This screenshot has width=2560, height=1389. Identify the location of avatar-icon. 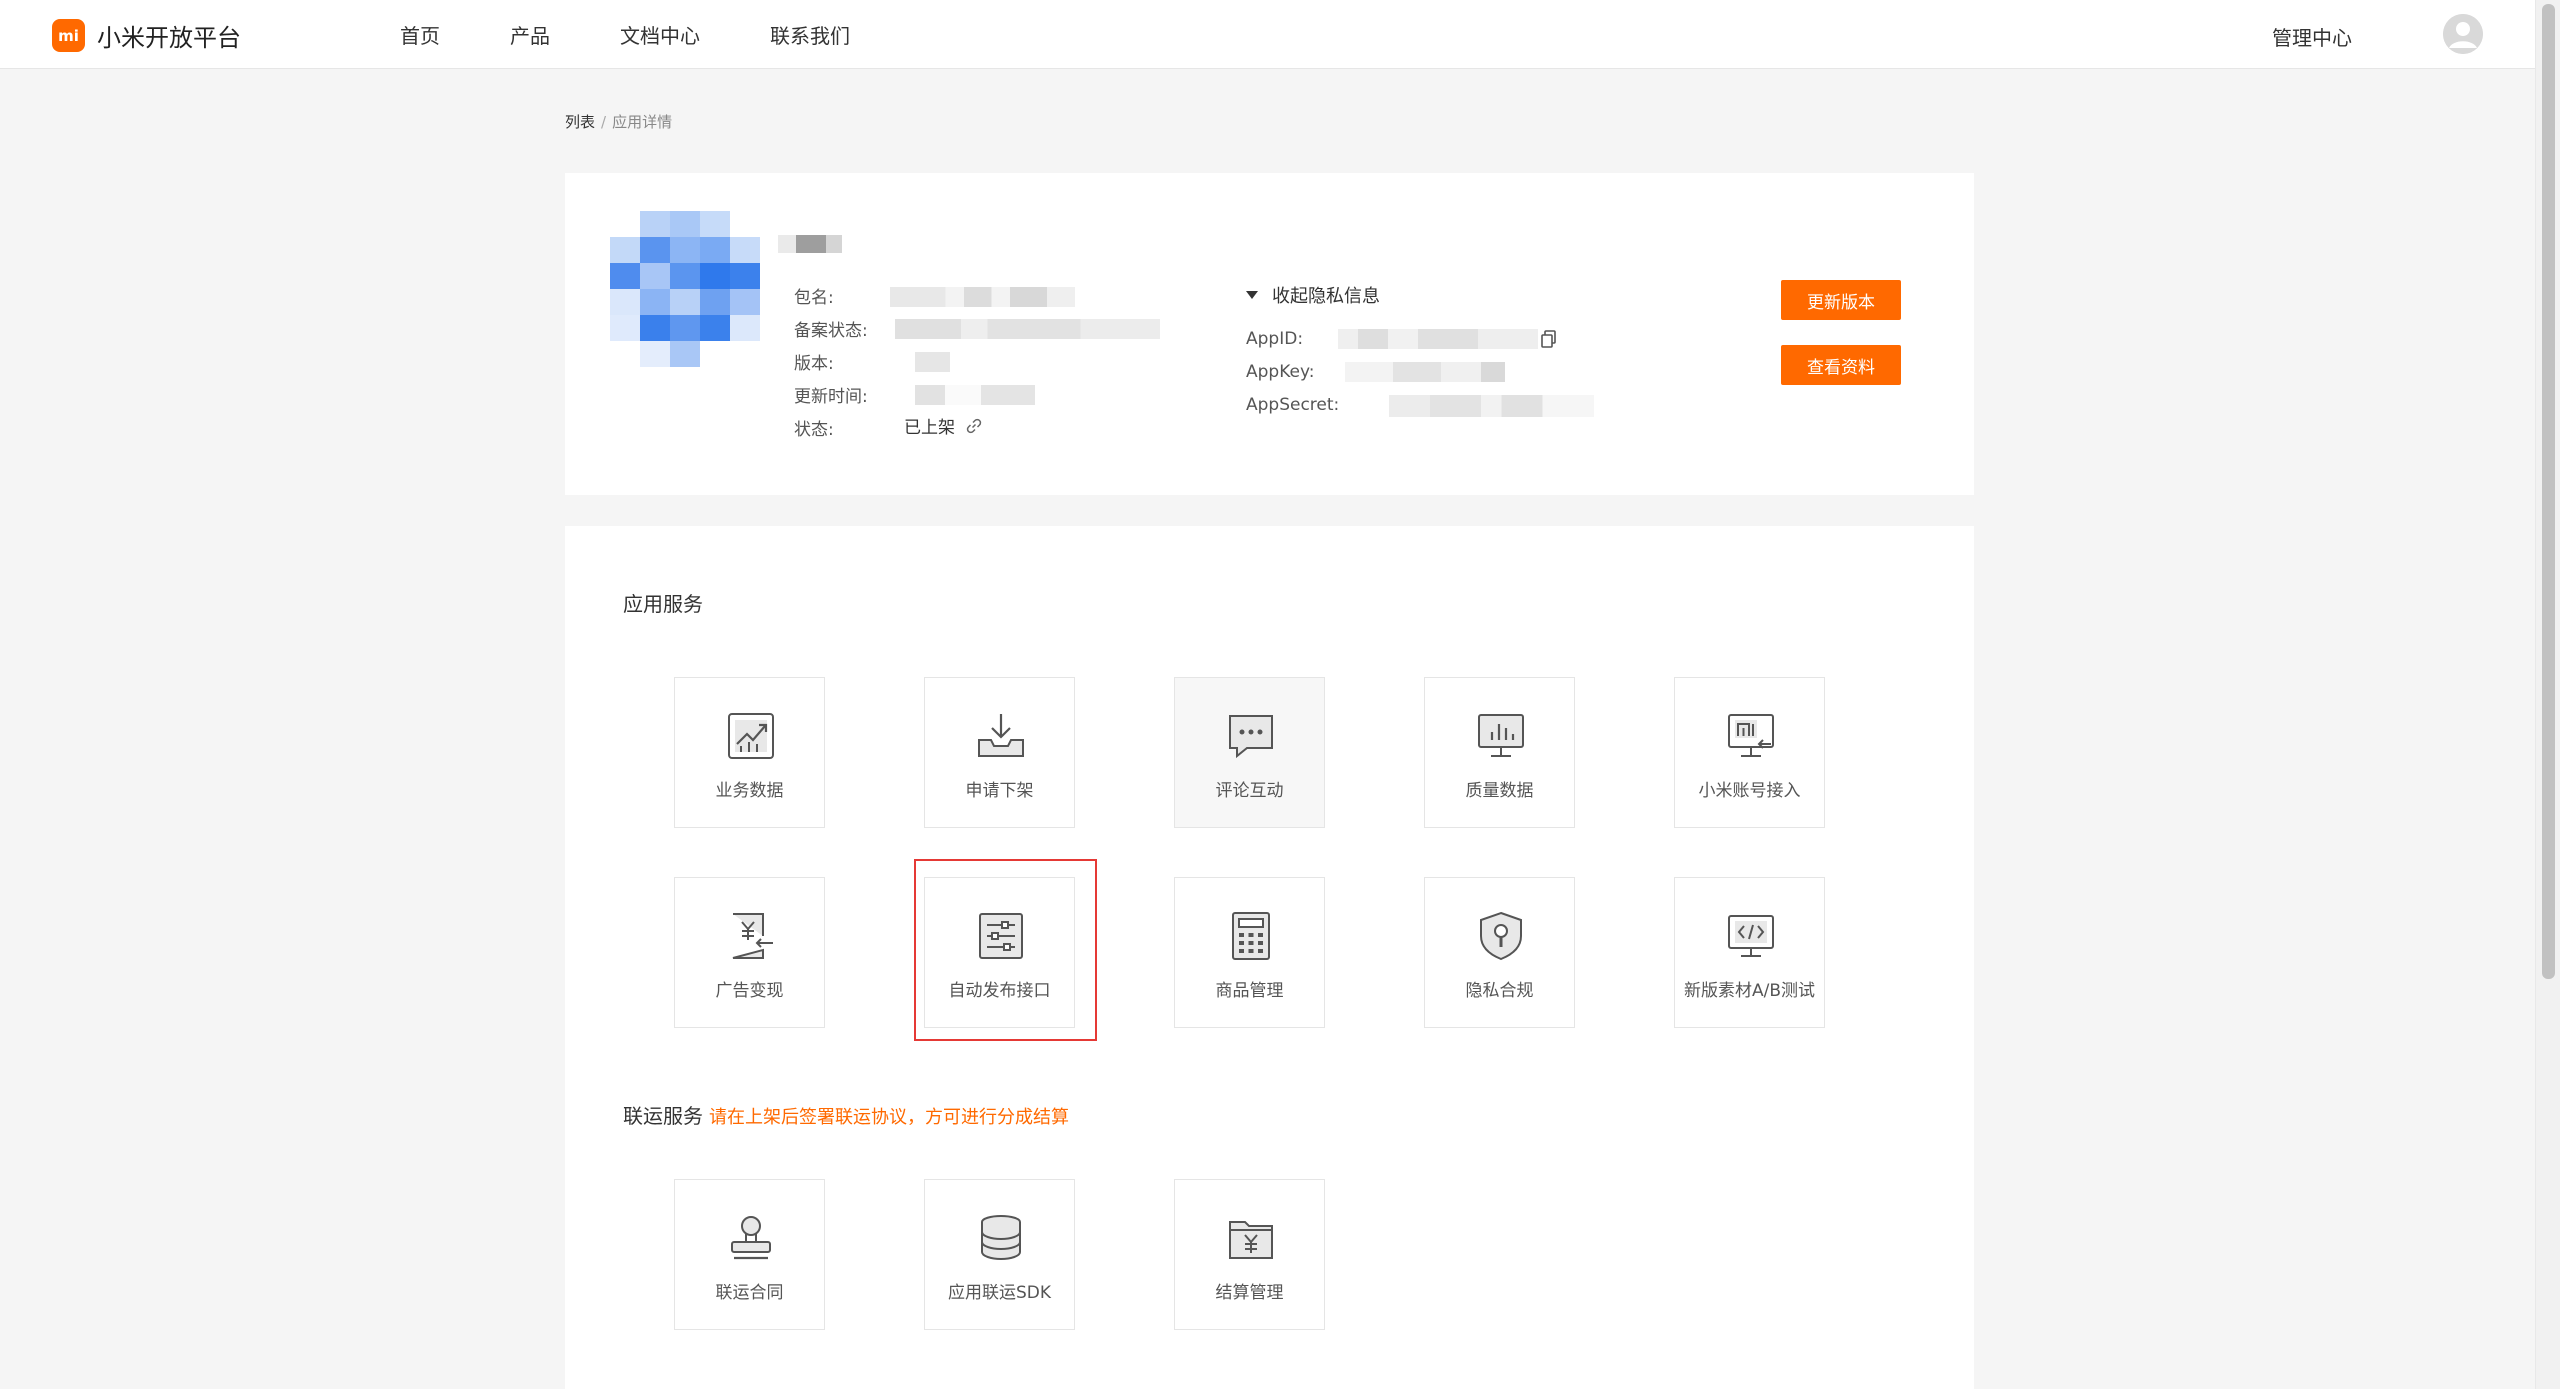
(2463, 34).